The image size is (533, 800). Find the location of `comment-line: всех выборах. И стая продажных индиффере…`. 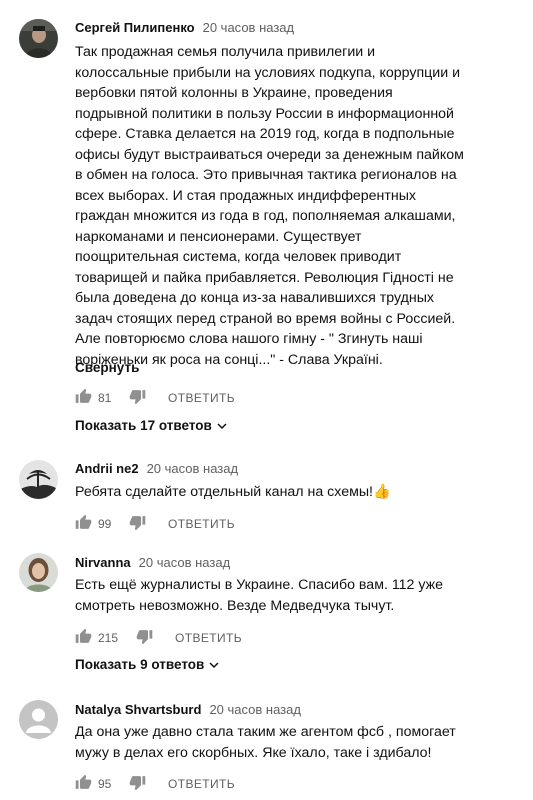

comment-line: всех выборах. И стая продажных индиффере… is located at coordinates (245, 195).